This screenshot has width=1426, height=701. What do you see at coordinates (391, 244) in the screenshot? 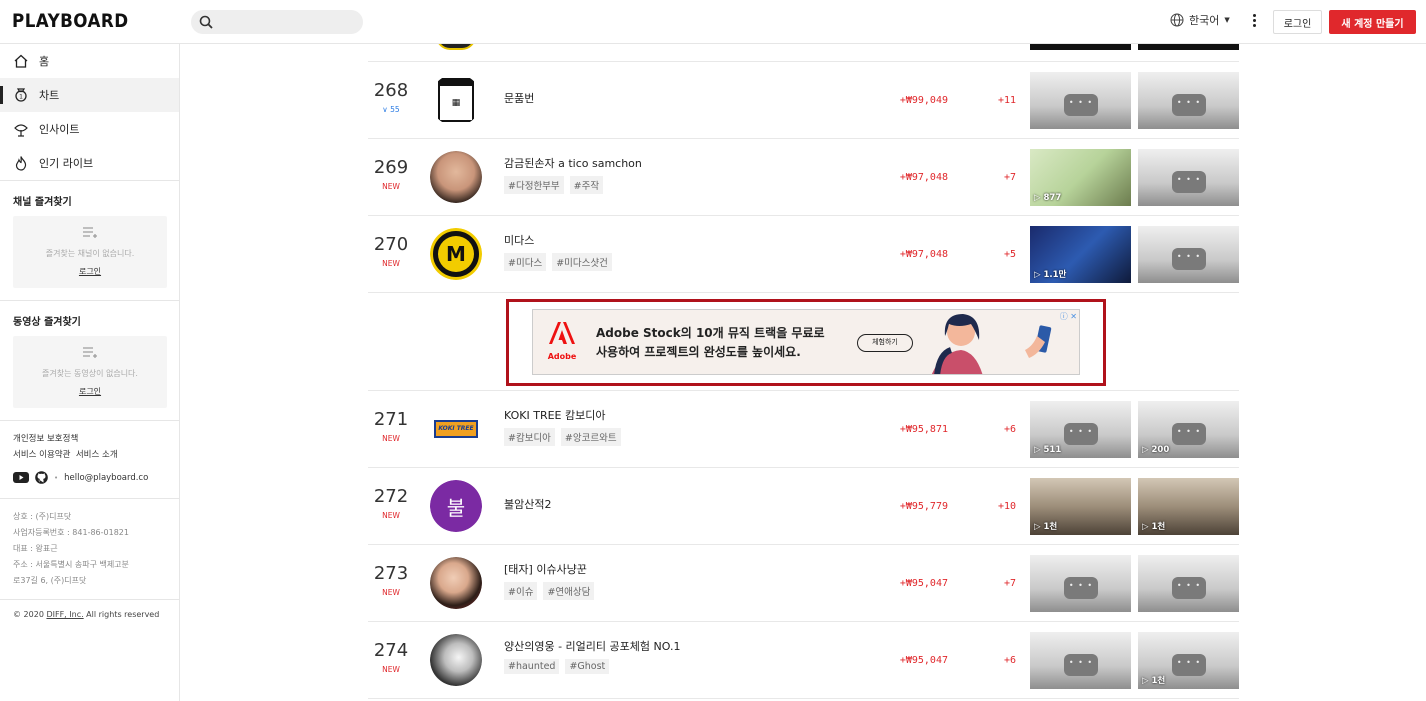
I see `rank-number: 270` at bounding box center [391, 244].